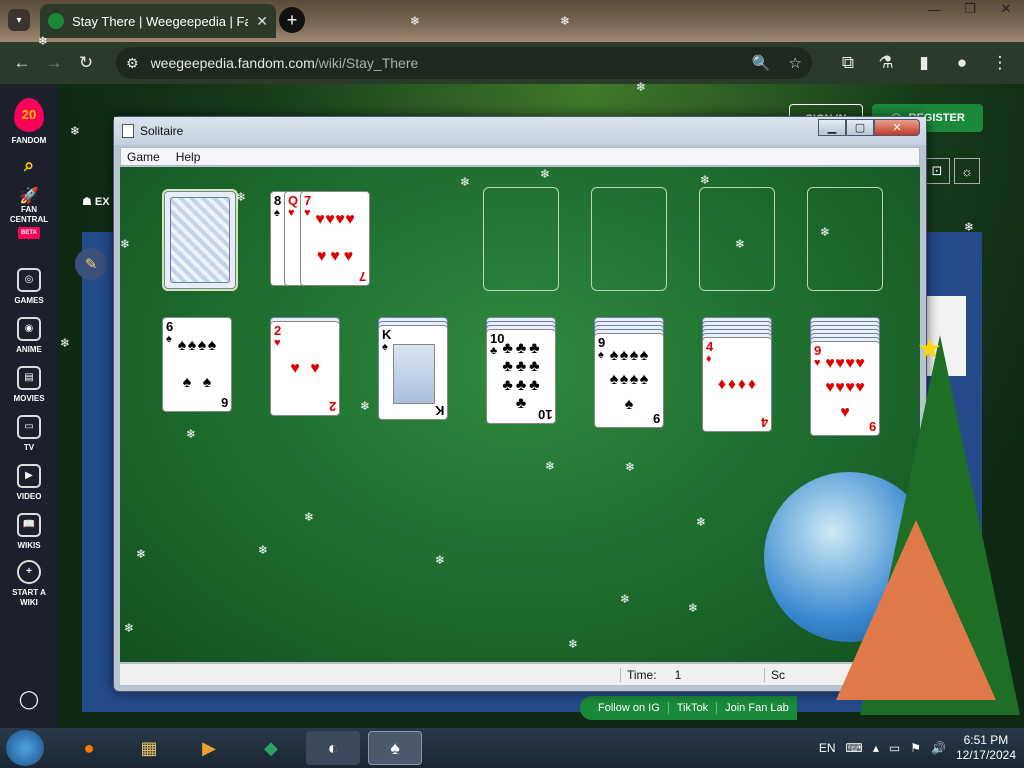  I want to click on solitaire-title: Solitaire, so click(162, 131).